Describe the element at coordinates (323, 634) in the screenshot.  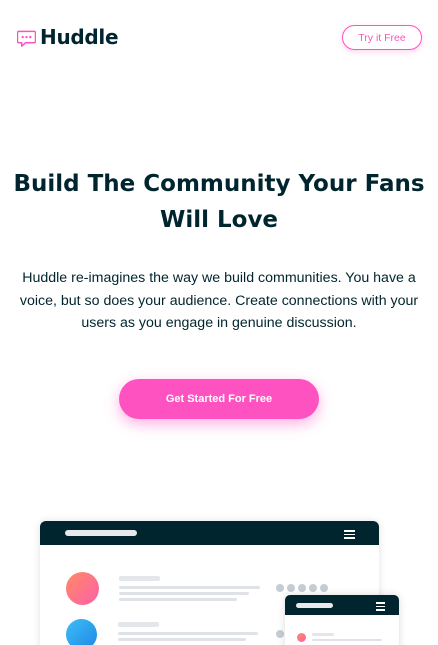
I see `phone-mockup-name-placeholder` at that location.